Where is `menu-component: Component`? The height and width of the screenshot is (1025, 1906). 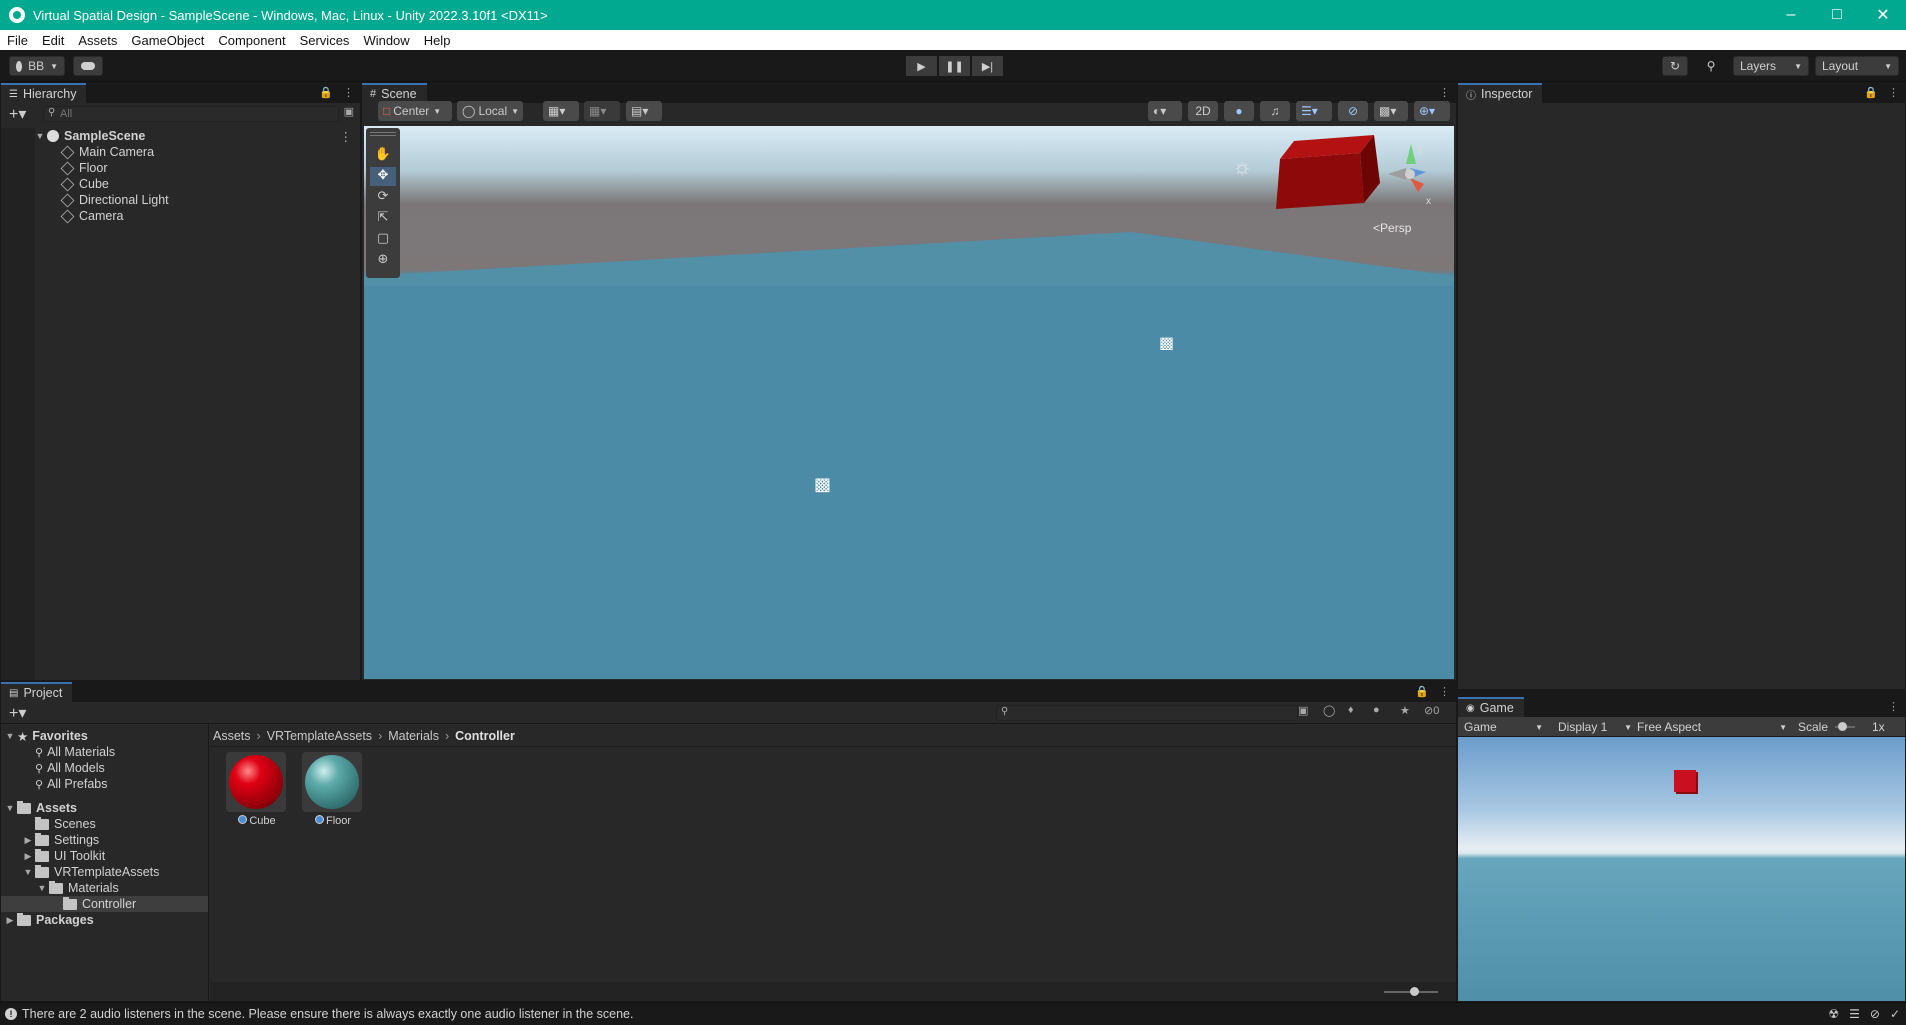 menu-component: Component is located at coordinates (251, 40).